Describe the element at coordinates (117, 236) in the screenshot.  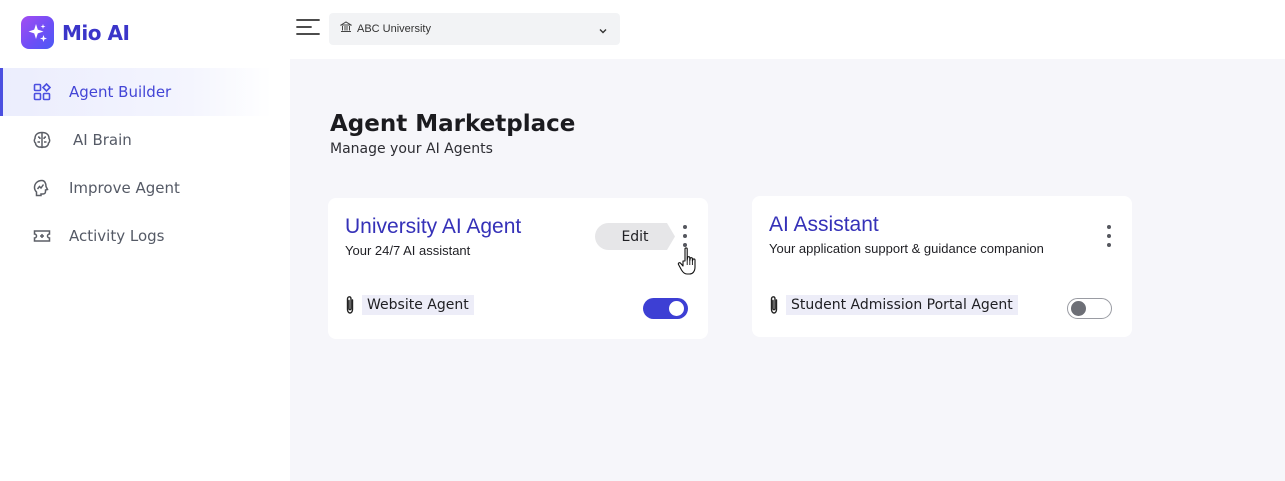
I see `sidebar-item-label: Activity Logs` at that location.